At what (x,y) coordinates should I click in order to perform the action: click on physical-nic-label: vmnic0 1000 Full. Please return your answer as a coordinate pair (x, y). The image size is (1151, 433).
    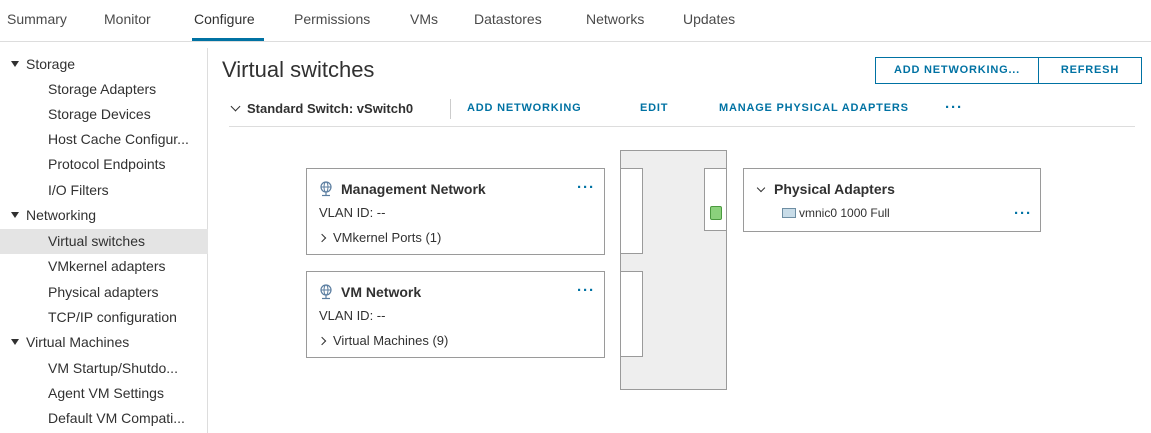
    Looking at the image, I should click on (844, 213).